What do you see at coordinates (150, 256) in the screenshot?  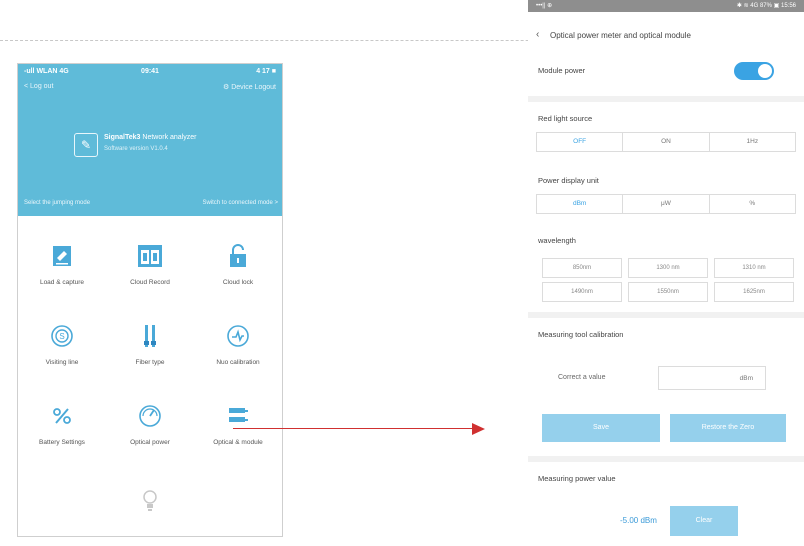 I see `cloud-record-icon` at bounding box center [150, 256].